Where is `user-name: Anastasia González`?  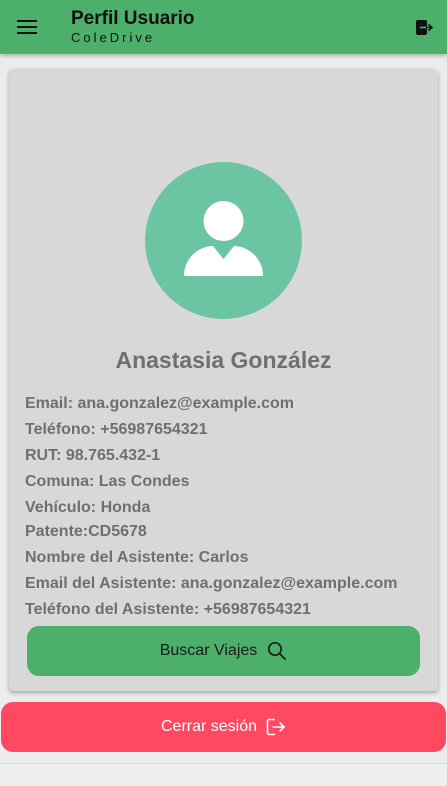 user-name: Anastasia González is located at coordinates (223, 360).